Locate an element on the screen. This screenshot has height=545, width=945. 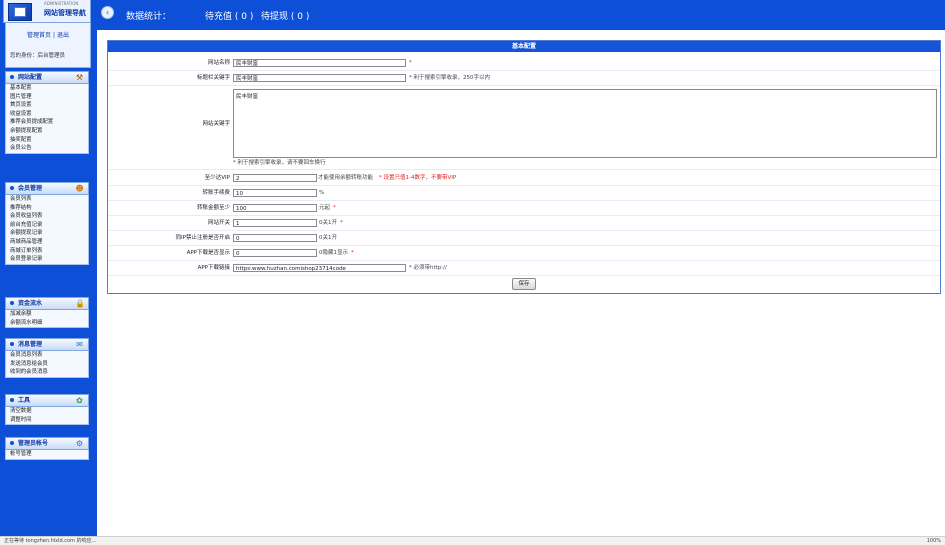
site-switch-unit: 0关1开 is located at coordinates (328, 223).